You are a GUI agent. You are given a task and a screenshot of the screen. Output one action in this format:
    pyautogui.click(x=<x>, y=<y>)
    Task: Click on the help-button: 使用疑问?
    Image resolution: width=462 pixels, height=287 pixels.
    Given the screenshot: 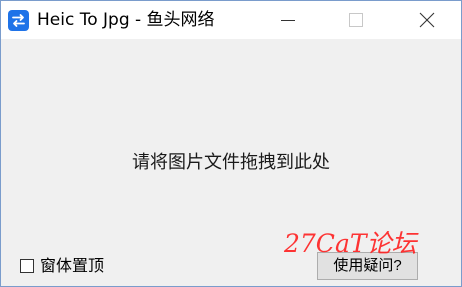 What is the action you would take?
    pyautogui.click(x=367, y=266)
    